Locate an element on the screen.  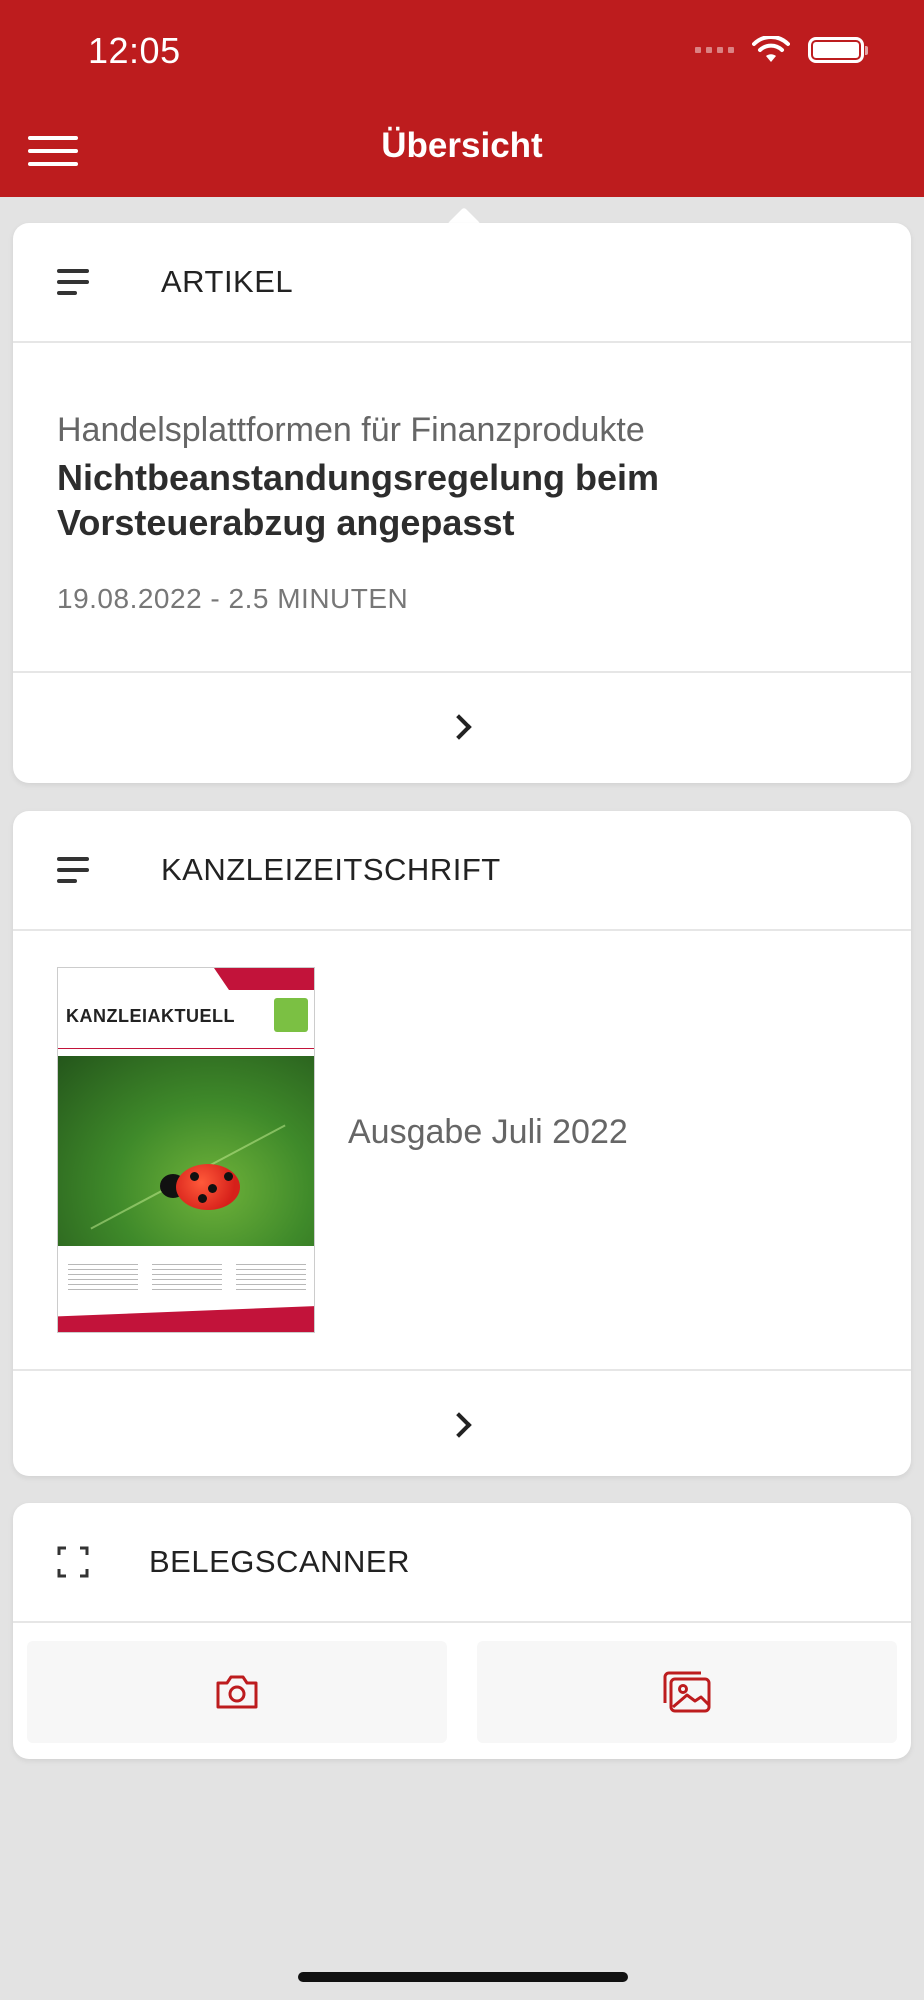
status-indicators is located at coordinates (781, 50).